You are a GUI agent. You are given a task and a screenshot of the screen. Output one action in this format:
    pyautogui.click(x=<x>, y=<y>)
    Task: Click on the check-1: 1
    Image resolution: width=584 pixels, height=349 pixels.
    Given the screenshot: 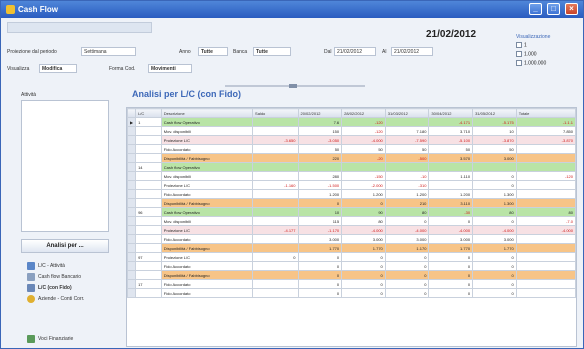 What is the action you would take?
    pyautogui.click(x=521, y=45)
    